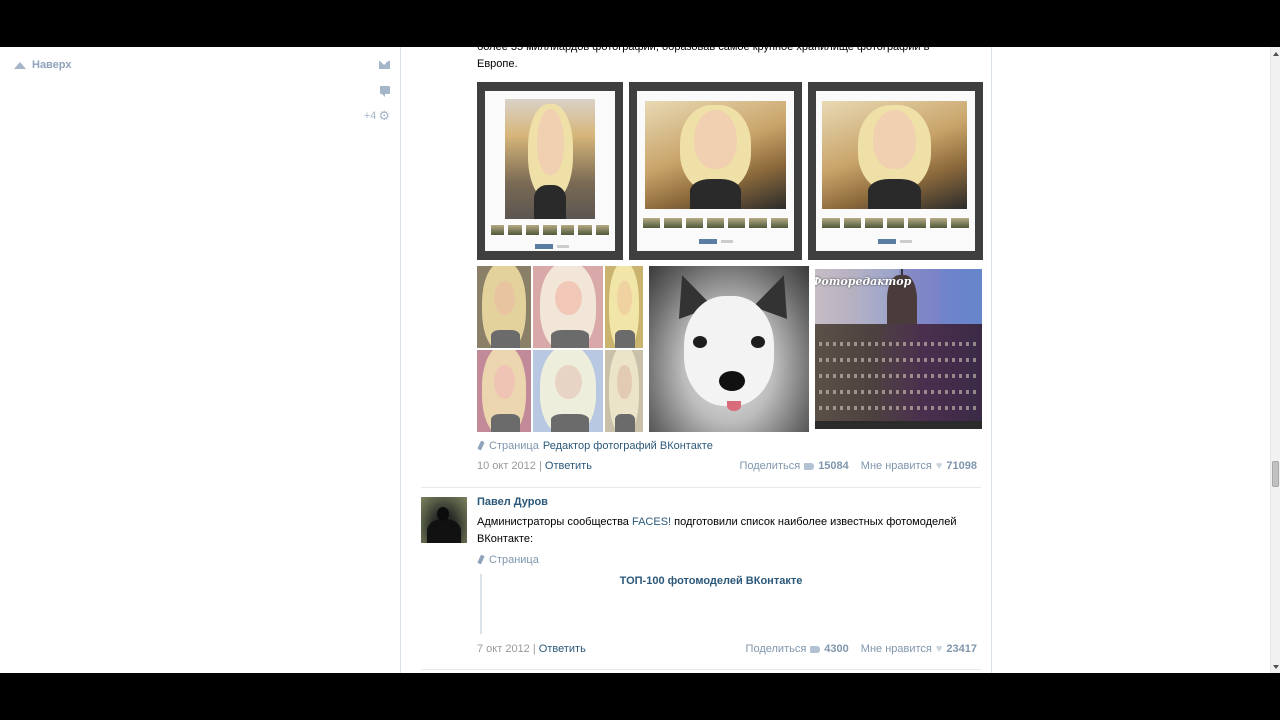 This screenshot has height=720, width=1280. I want to click on city-photo-caption: Фотоpедактор, so click(863, 281).